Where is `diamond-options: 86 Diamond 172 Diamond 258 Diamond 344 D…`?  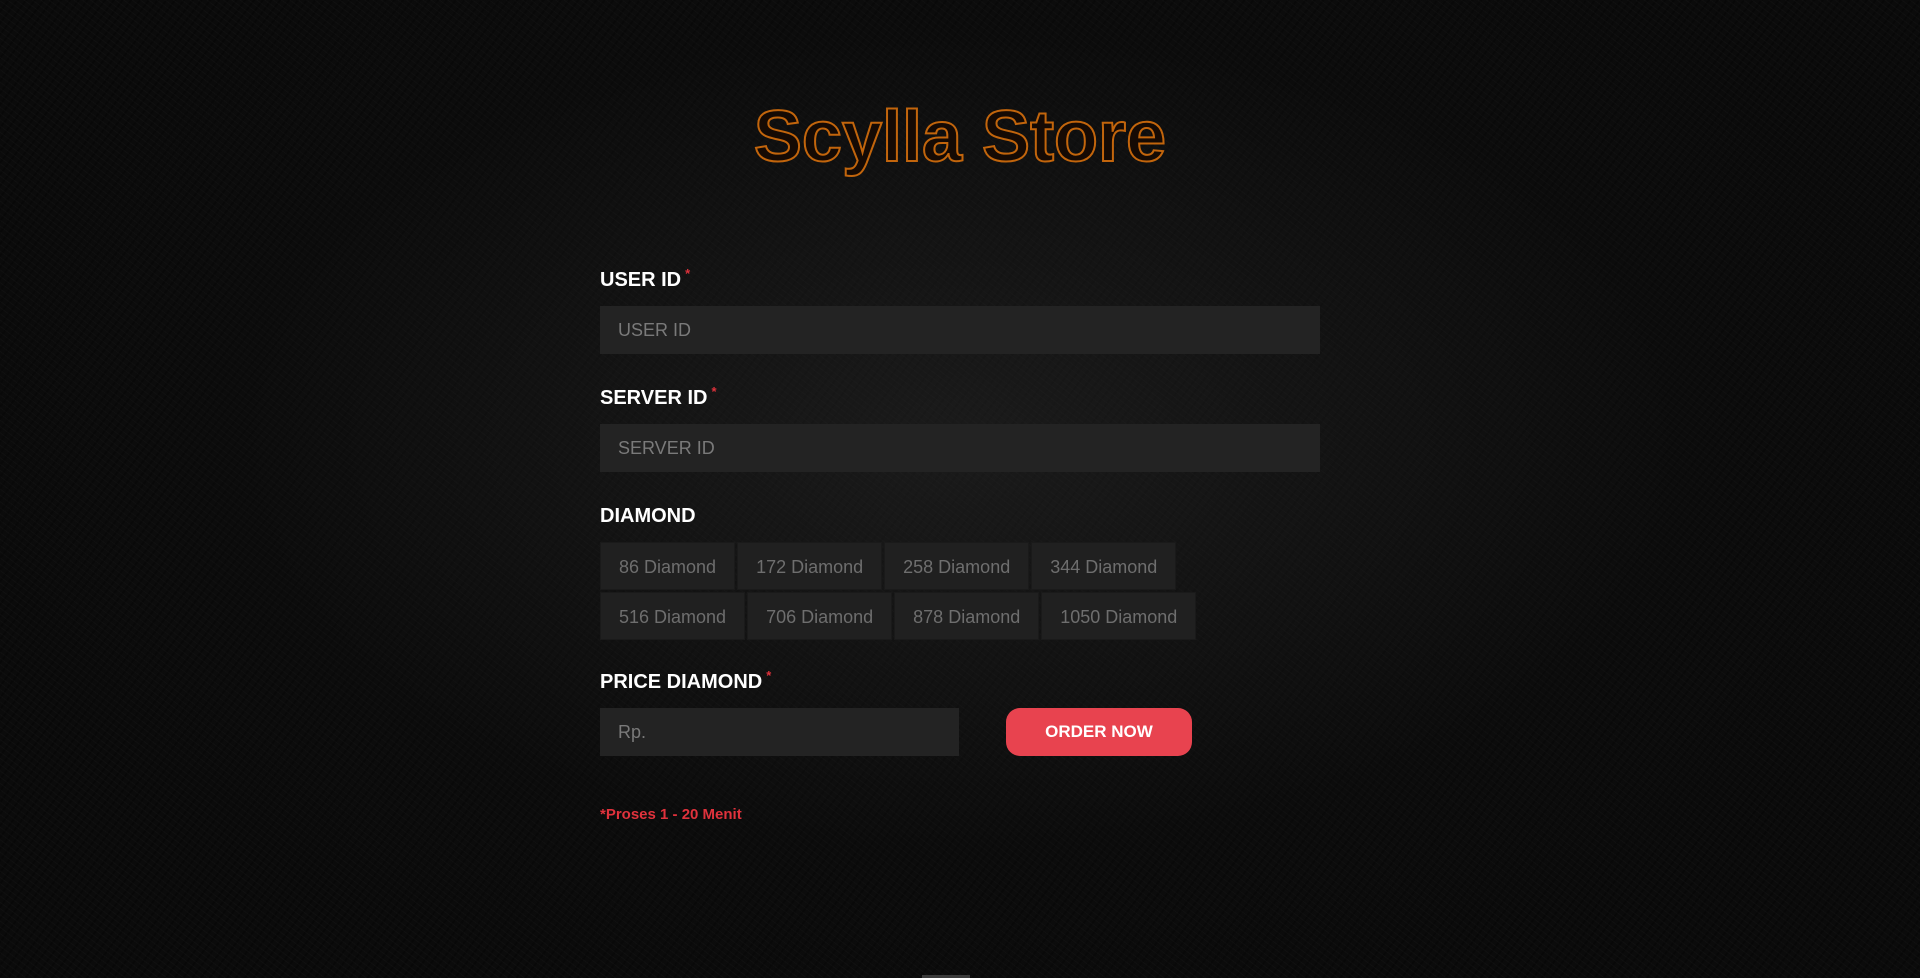
diamond-options: 86 Diamond 172 Diamond 258 Diamond 344 D… is located at coordinates (960, 592).